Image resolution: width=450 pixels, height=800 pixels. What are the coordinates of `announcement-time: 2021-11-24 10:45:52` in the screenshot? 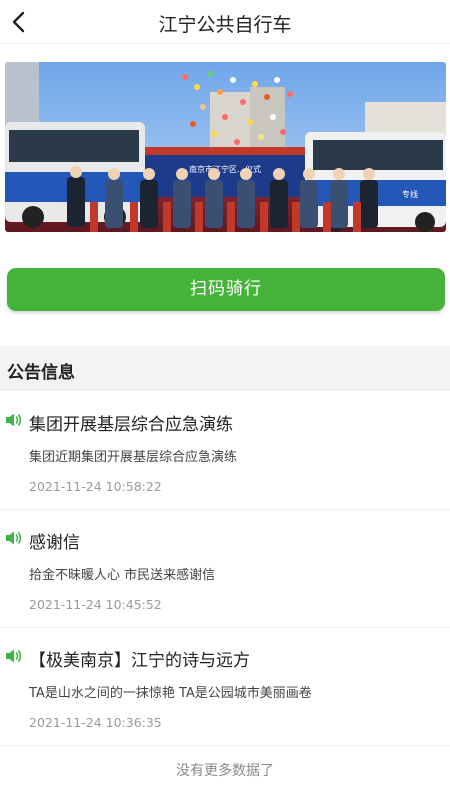 It's located at (95, 604).